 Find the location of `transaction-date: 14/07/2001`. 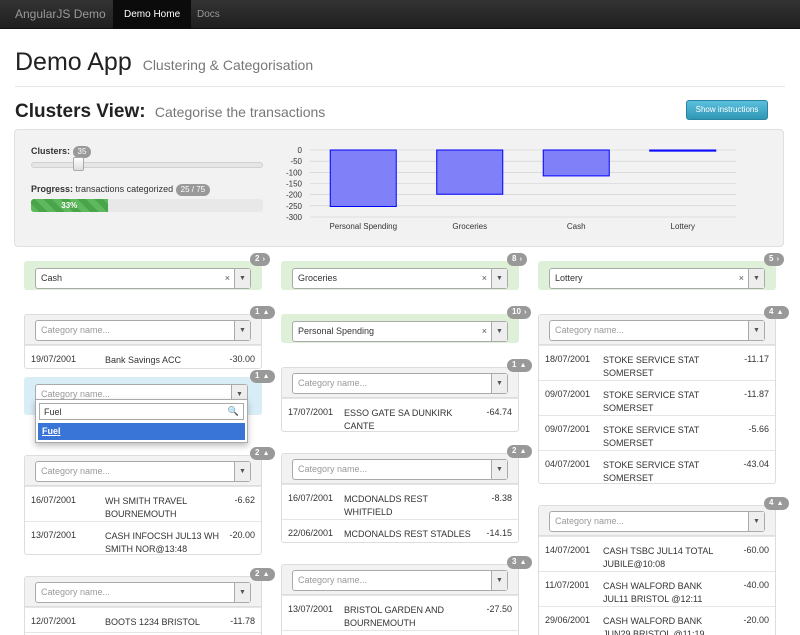

transaction-date: 14/07/2001 is located at coordinates (568, 550).